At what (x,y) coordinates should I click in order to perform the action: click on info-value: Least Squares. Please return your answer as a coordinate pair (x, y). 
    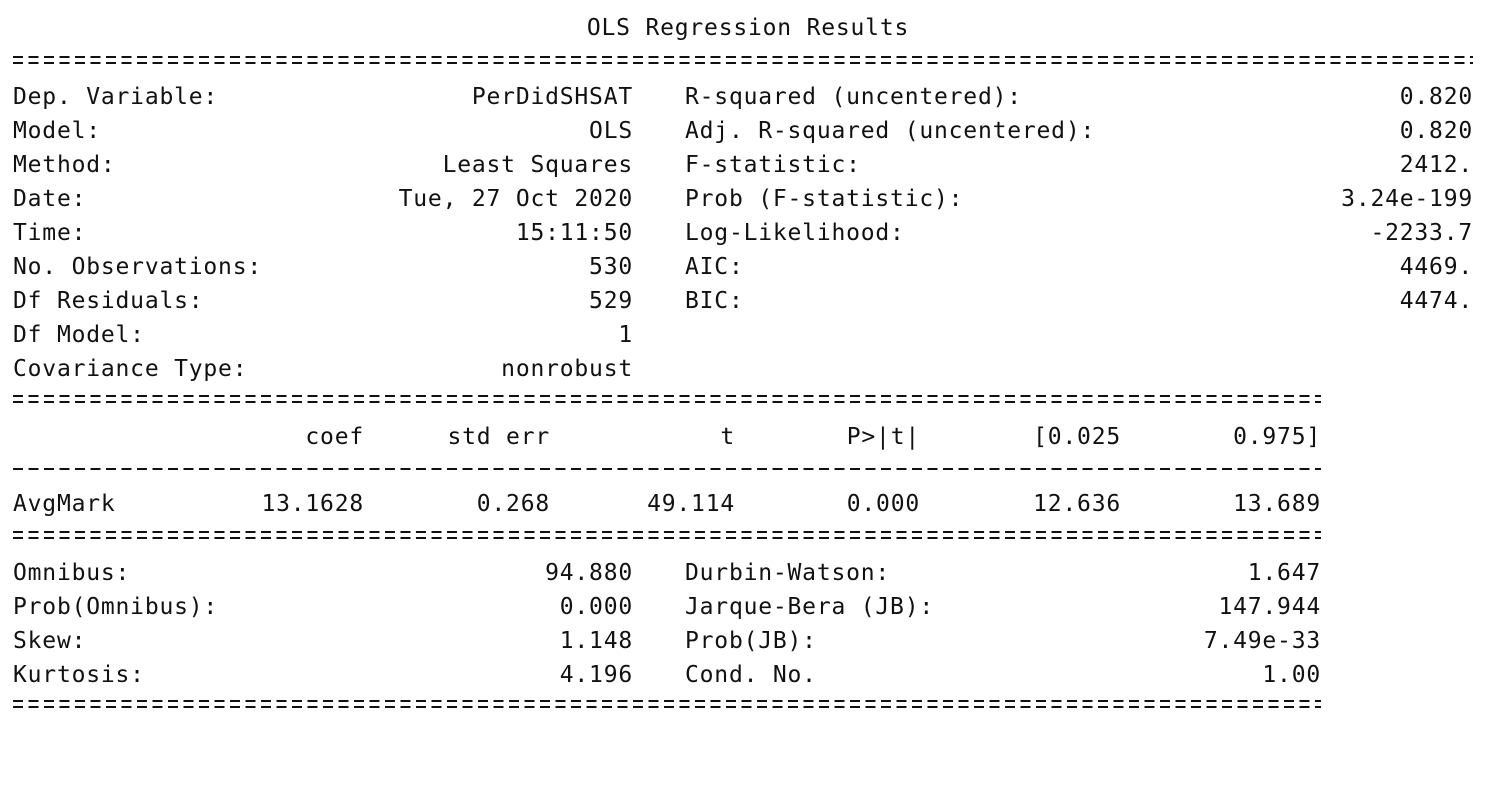
    Looking at the image, I should click on (537, 165).